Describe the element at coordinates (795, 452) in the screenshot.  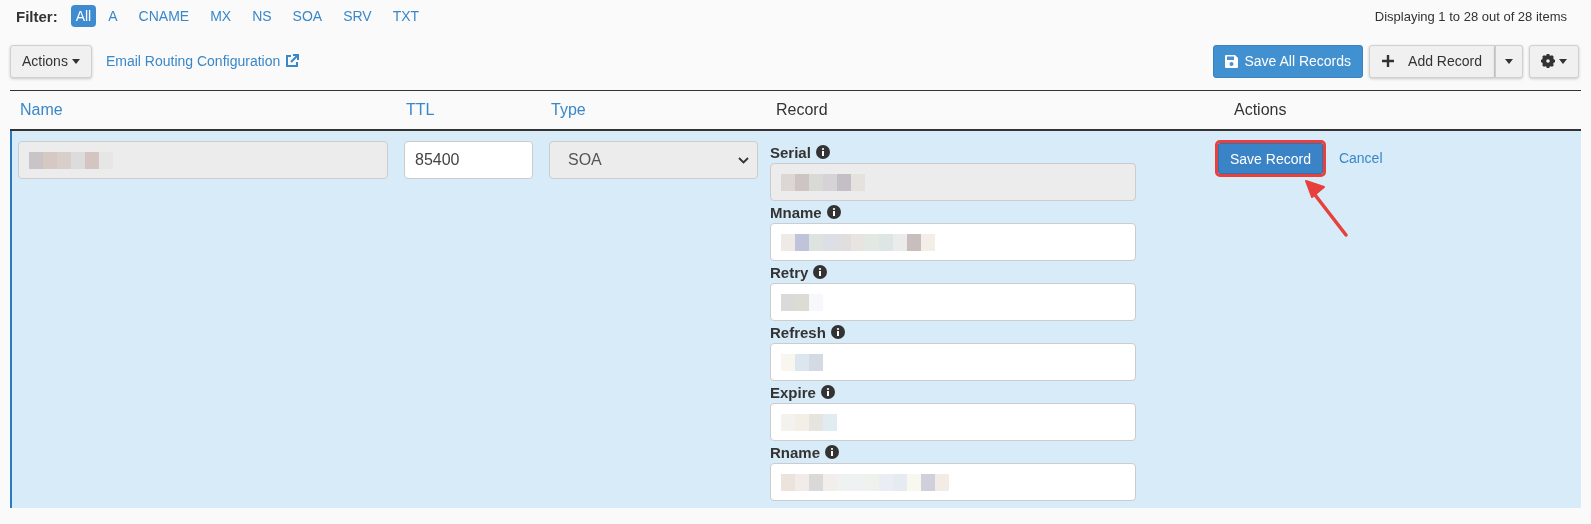
I see `field-label: Rname` at that location.